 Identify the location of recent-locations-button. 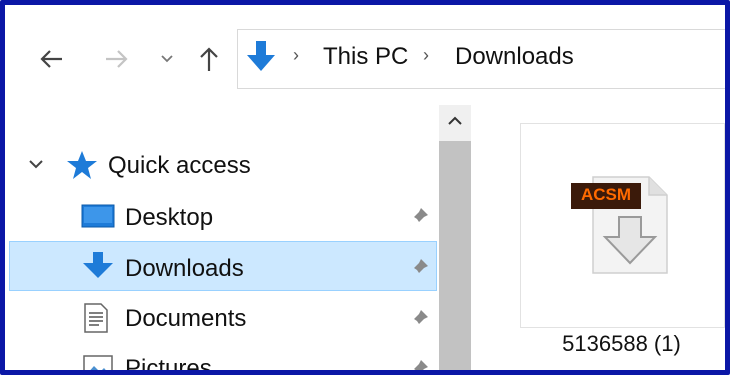
(167, 59).